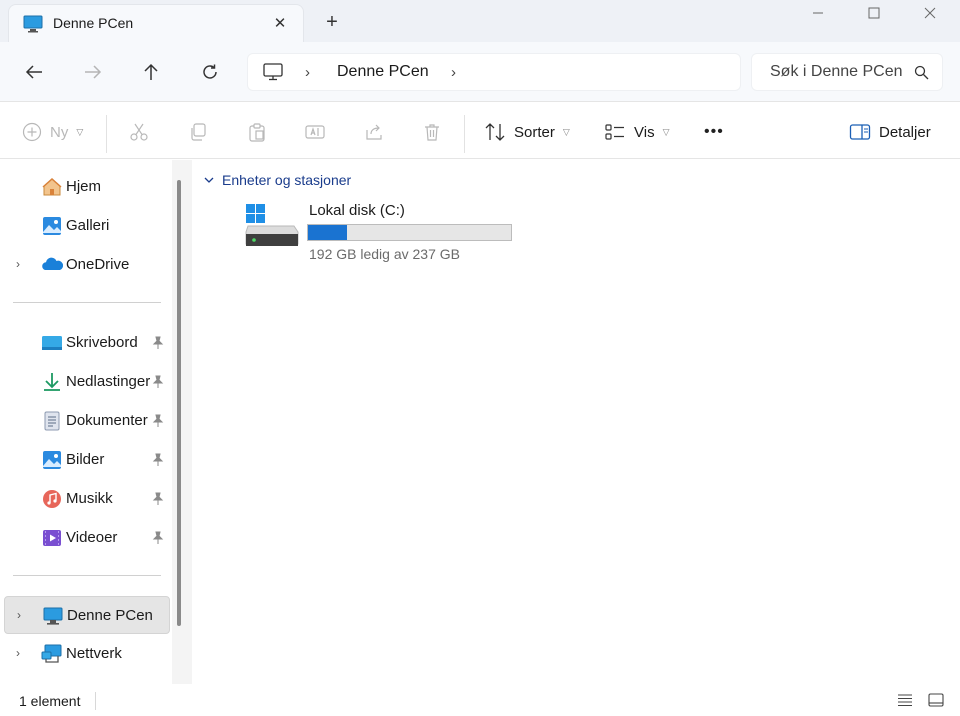 This screenshot has height=716, width=960. I want to click on search-icon, so click(921, 74).